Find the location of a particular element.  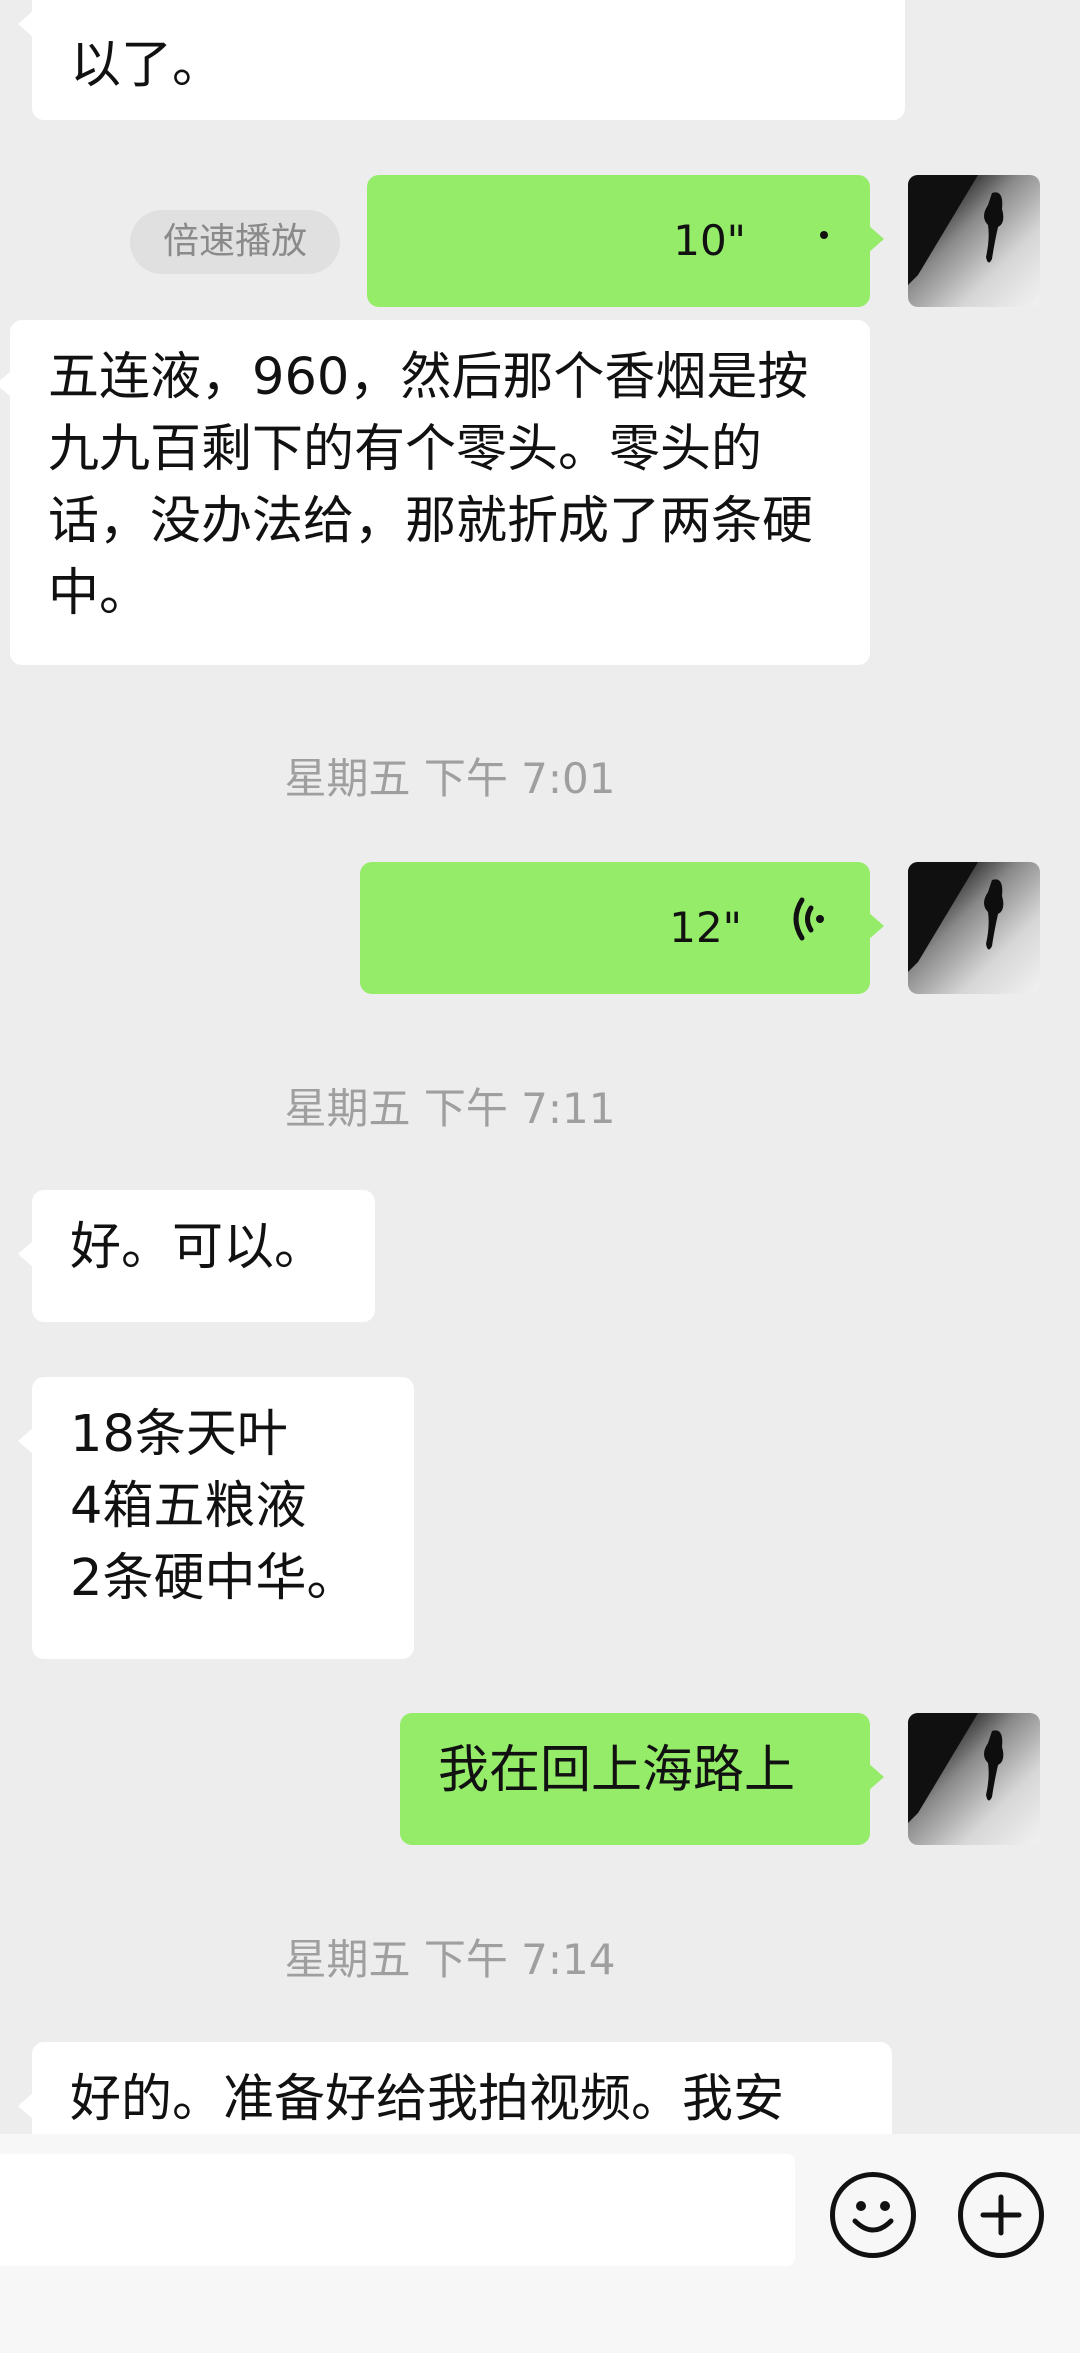

timestamp-text: 星期五 下午 7:01 is located at coordinates (450, 778).